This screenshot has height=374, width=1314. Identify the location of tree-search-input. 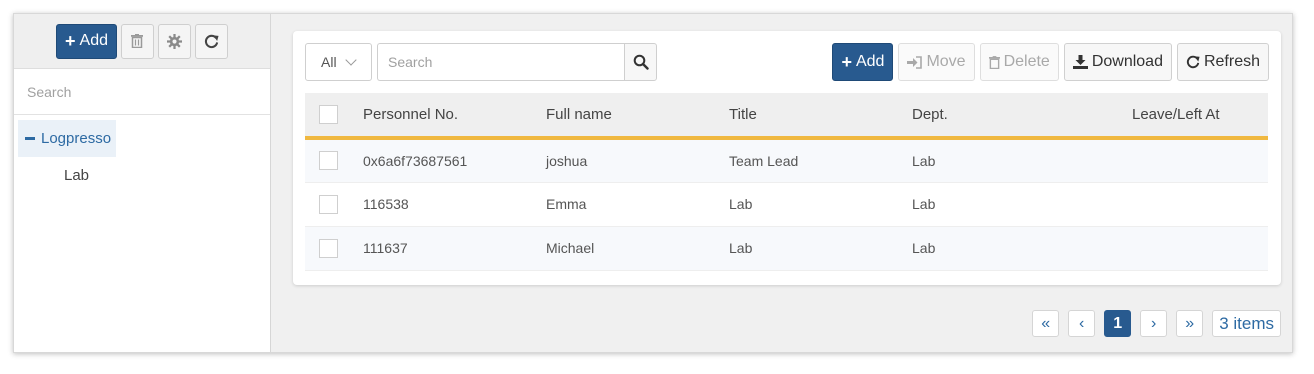
(140, 91).